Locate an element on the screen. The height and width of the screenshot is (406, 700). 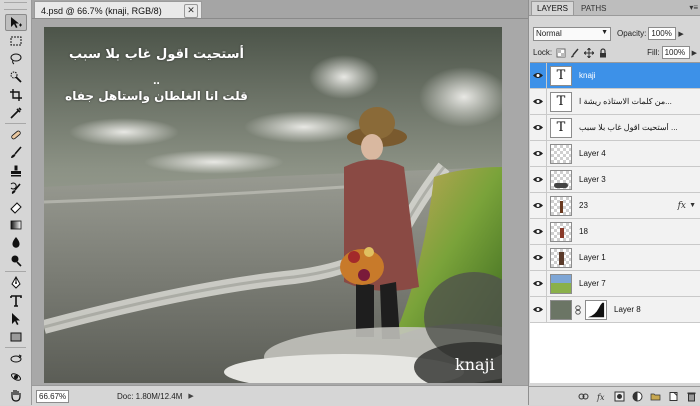
bandage-icon is located at coordinates (15, 134).